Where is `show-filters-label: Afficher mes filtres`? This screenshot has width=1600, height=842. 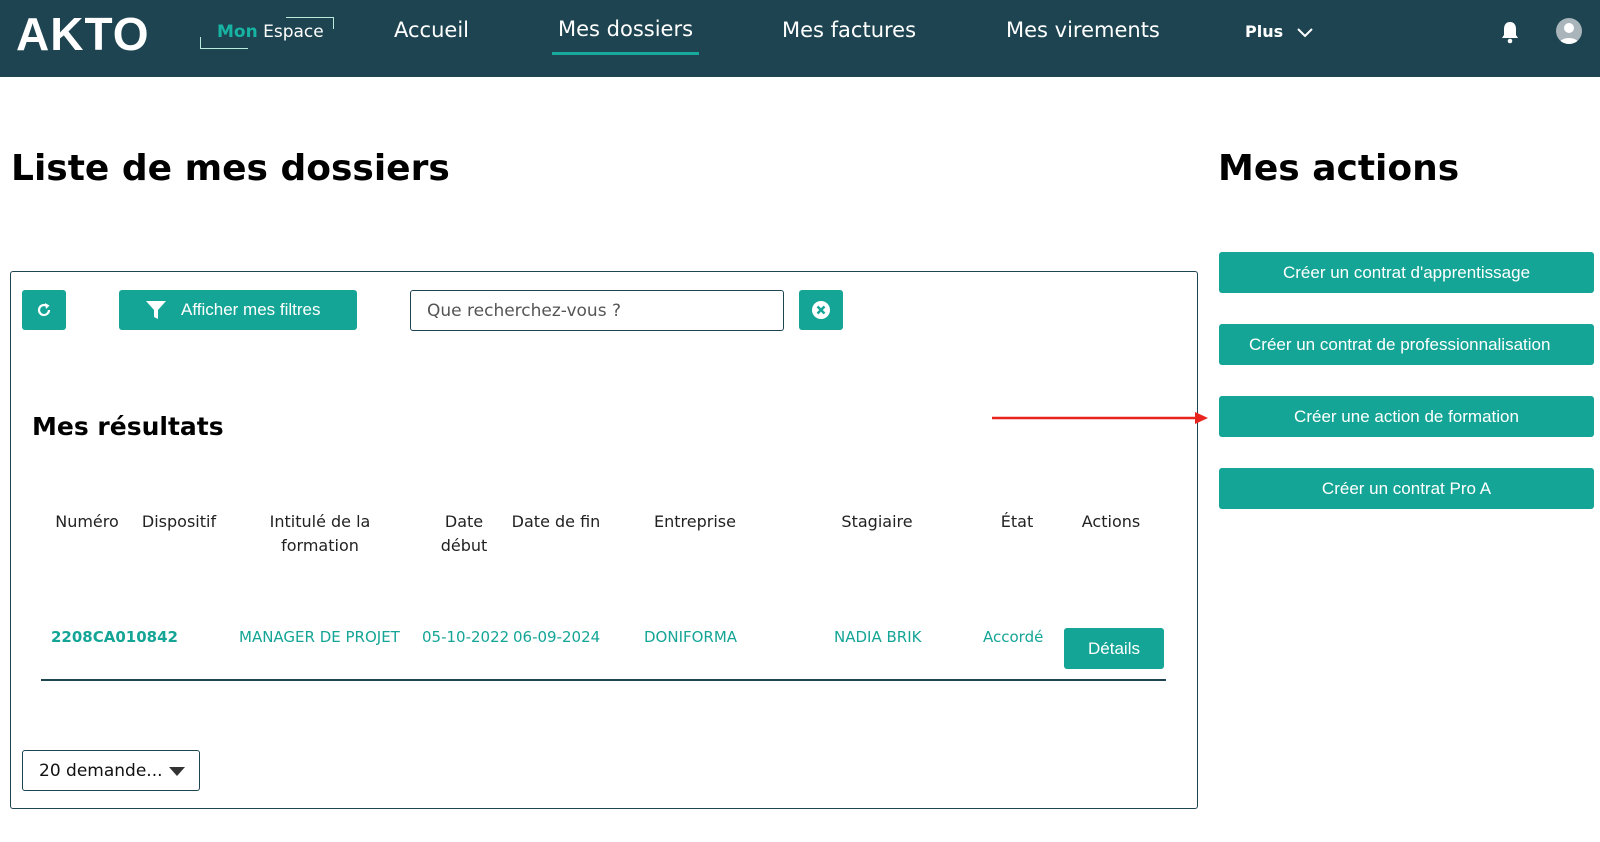 show-filters-label: Afficher mes filtres is located at coordinates (251, 309).